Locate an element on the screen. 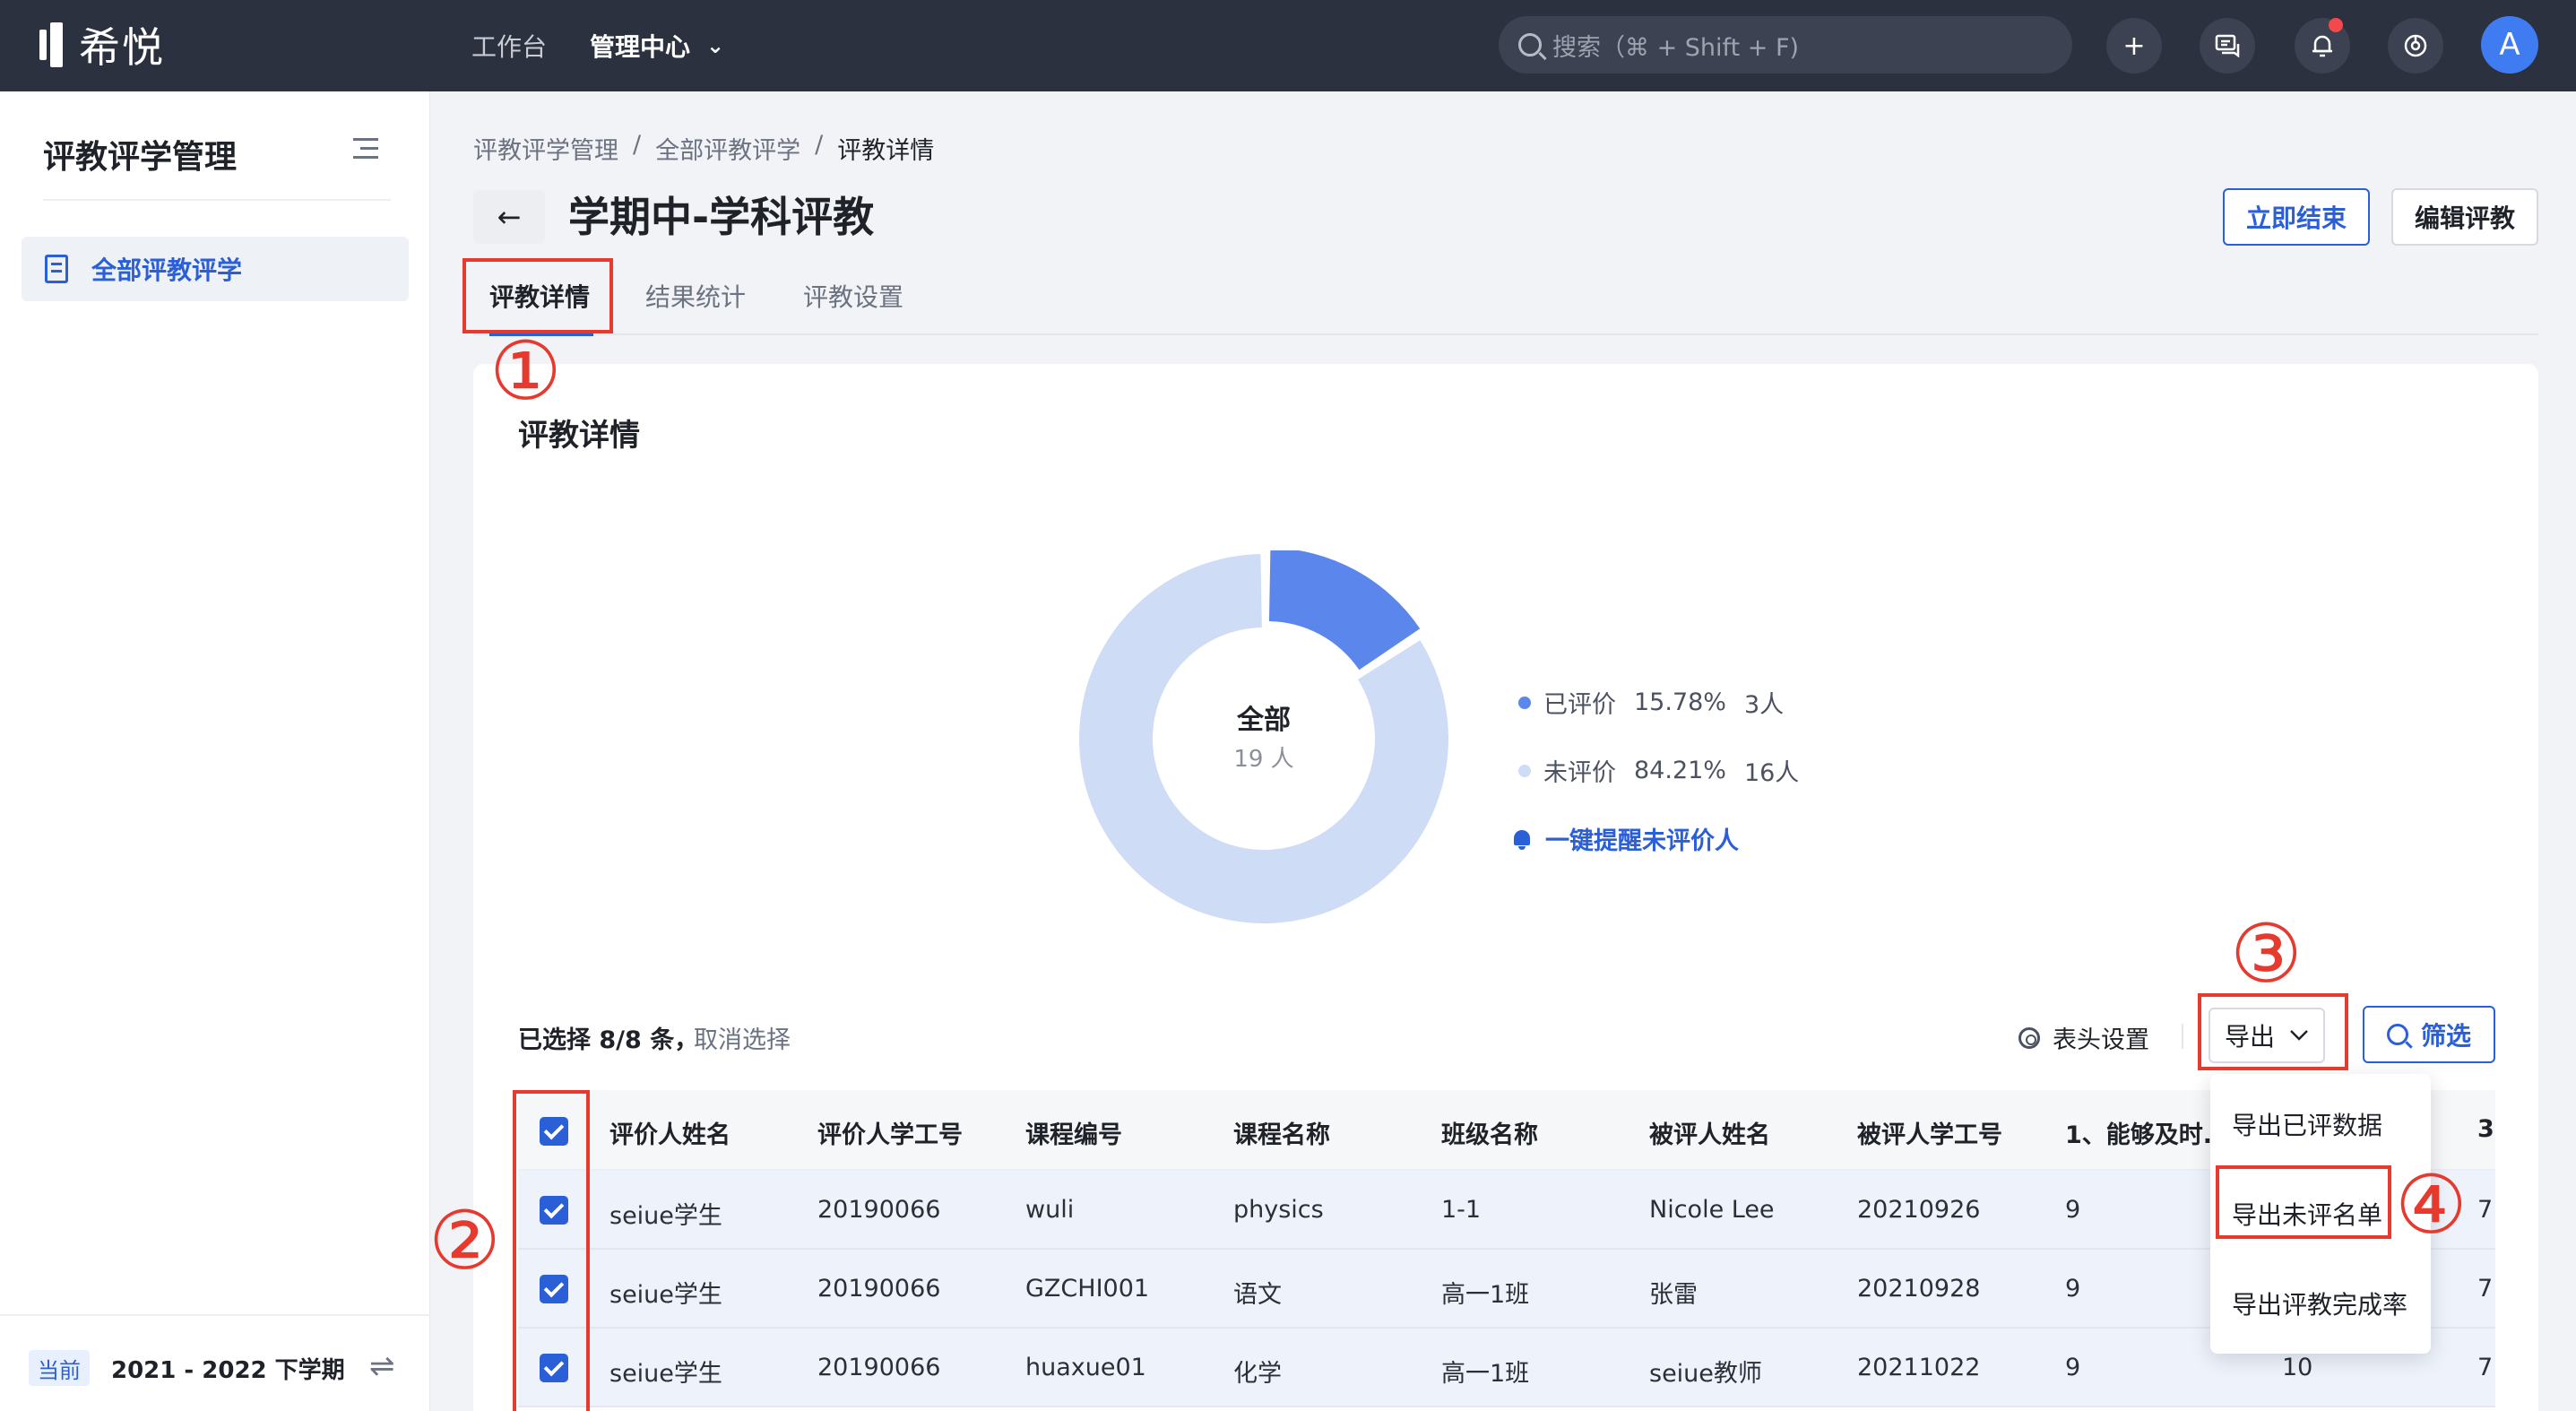 Image resolution: width=2576 pixels, height=1411 pixels. global-search-input: 搜索（⌘ + Shift + F) is located at coordinates (1785, 45).